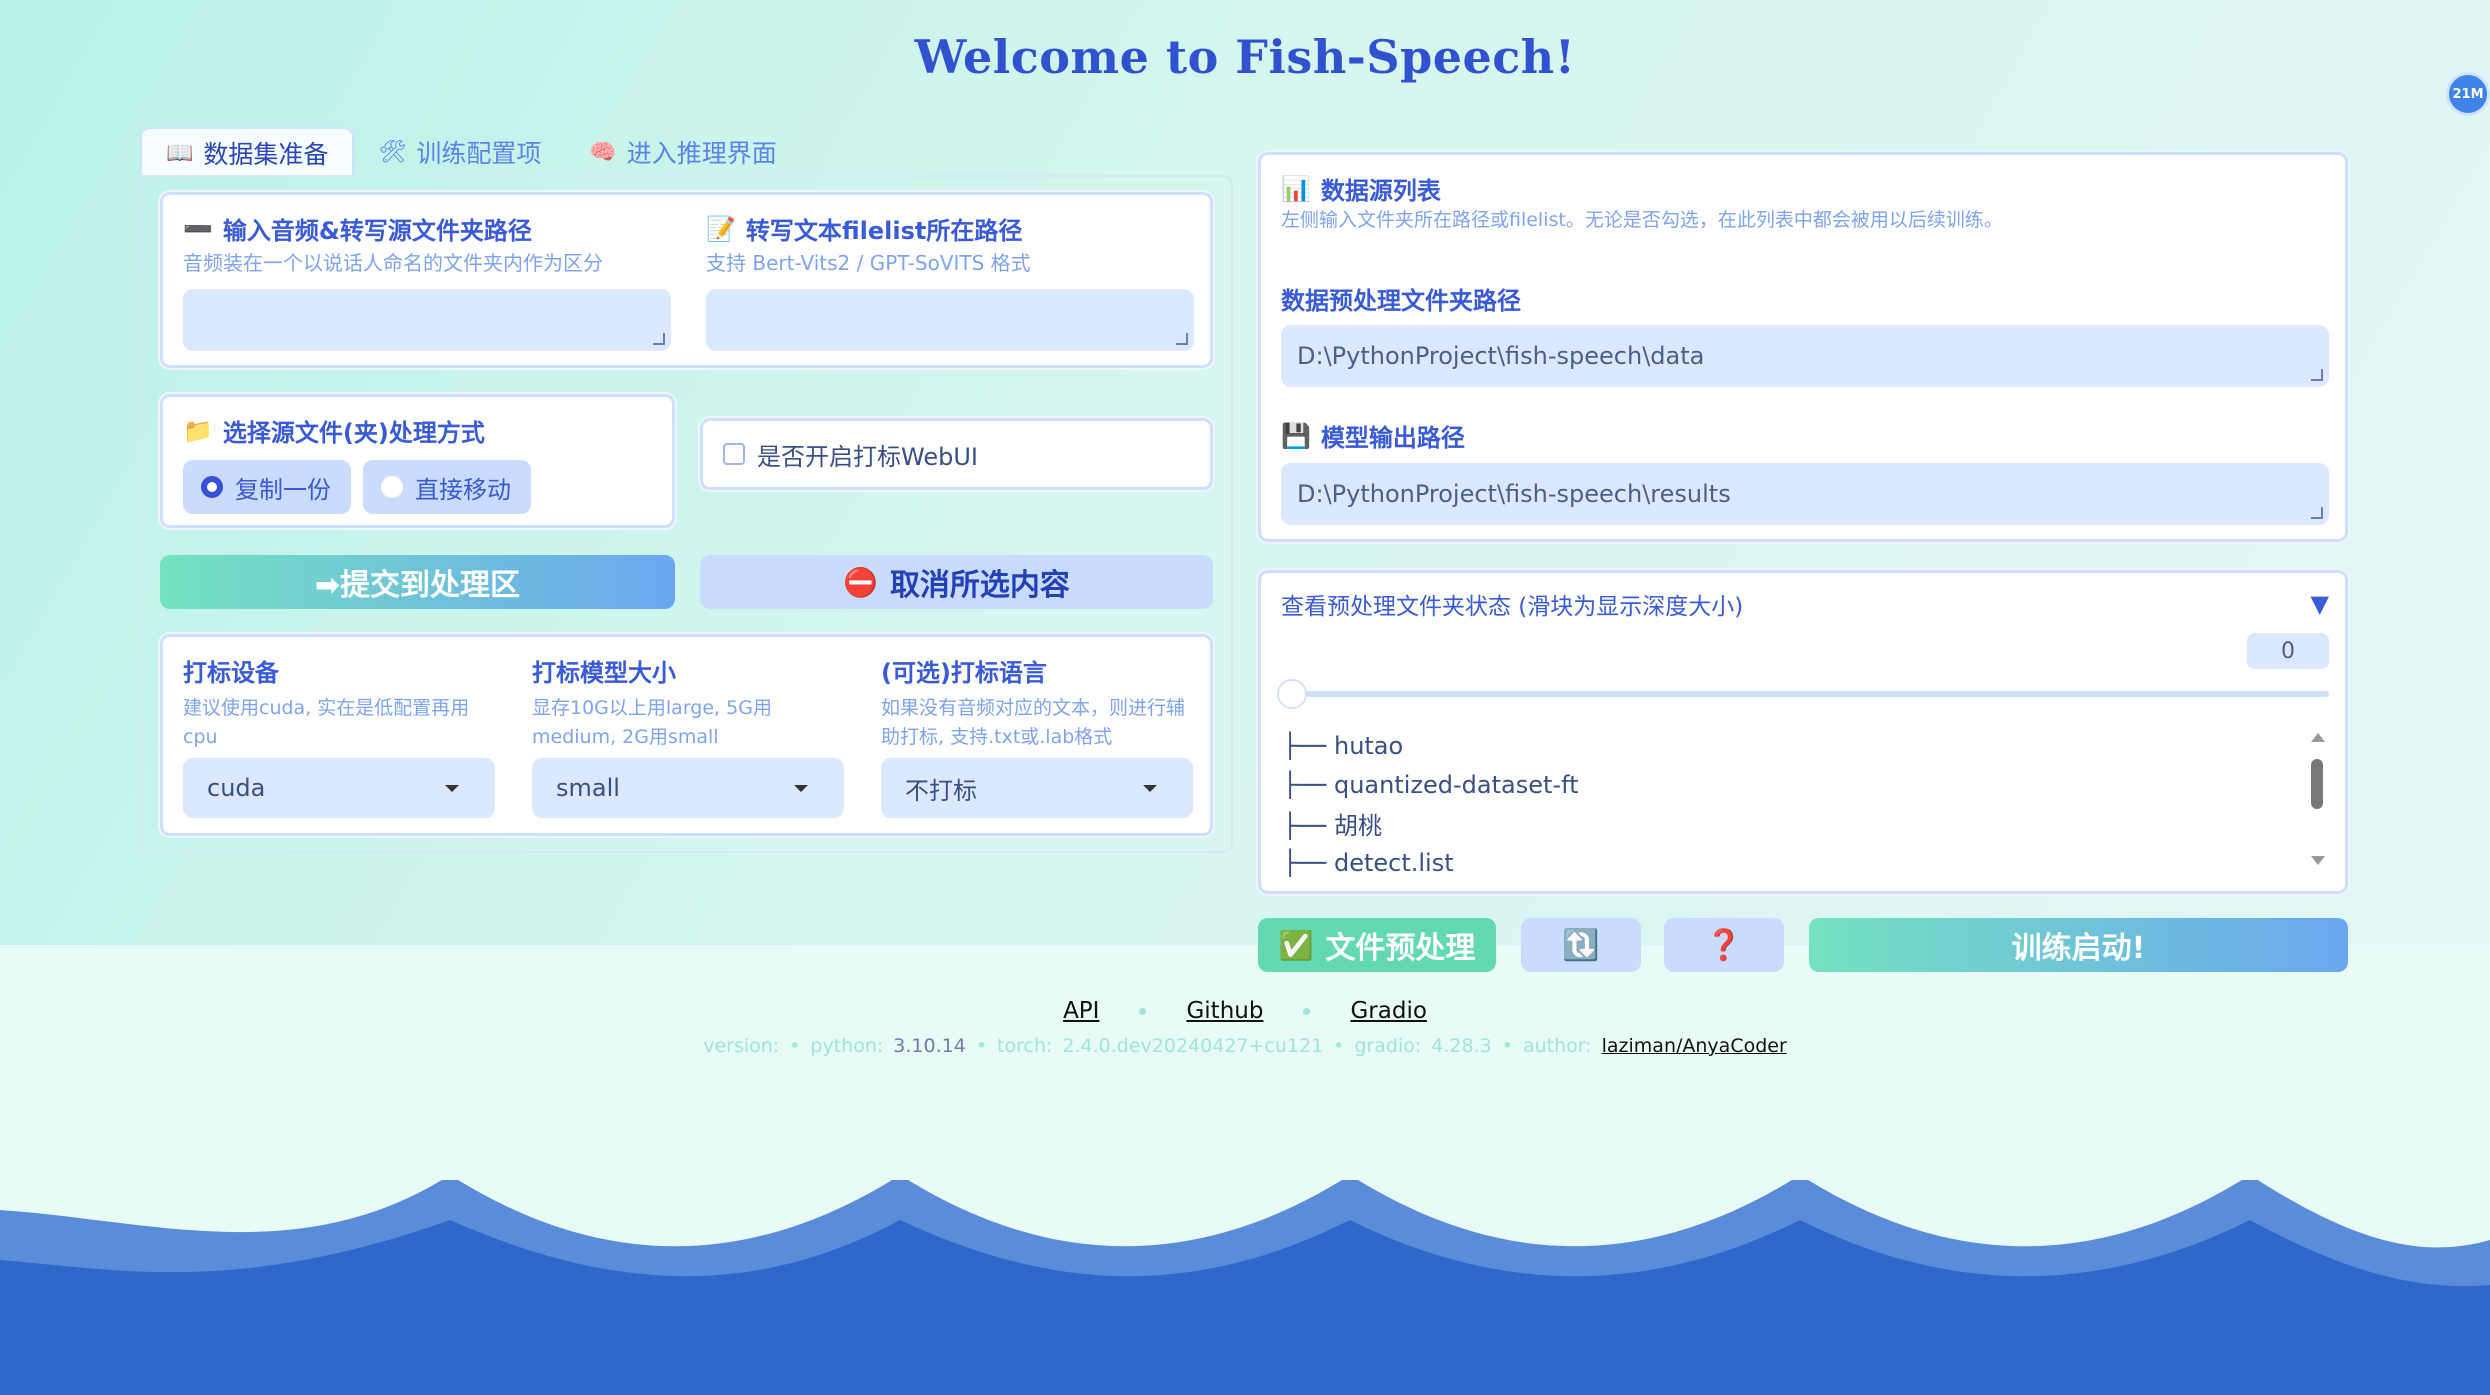 The image size is (2490, 1395). I want to click on gradio-label: gradio:, so click(1388, 1046).